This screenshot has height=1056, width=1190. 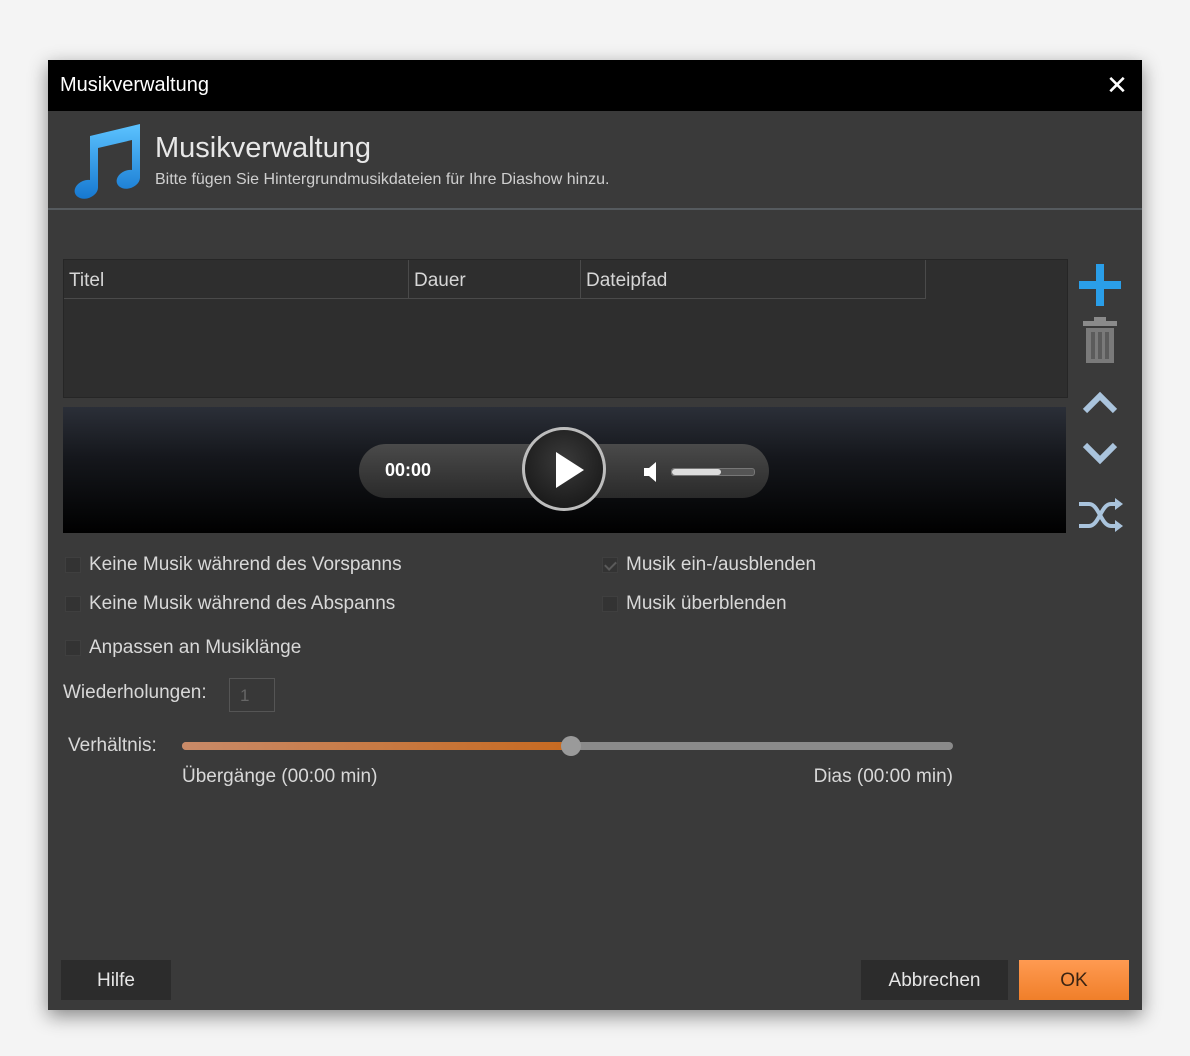 What do you see at coordinates (595, 209) in the screenshot?
I see `header-divider` at bounding box center [595, 209].